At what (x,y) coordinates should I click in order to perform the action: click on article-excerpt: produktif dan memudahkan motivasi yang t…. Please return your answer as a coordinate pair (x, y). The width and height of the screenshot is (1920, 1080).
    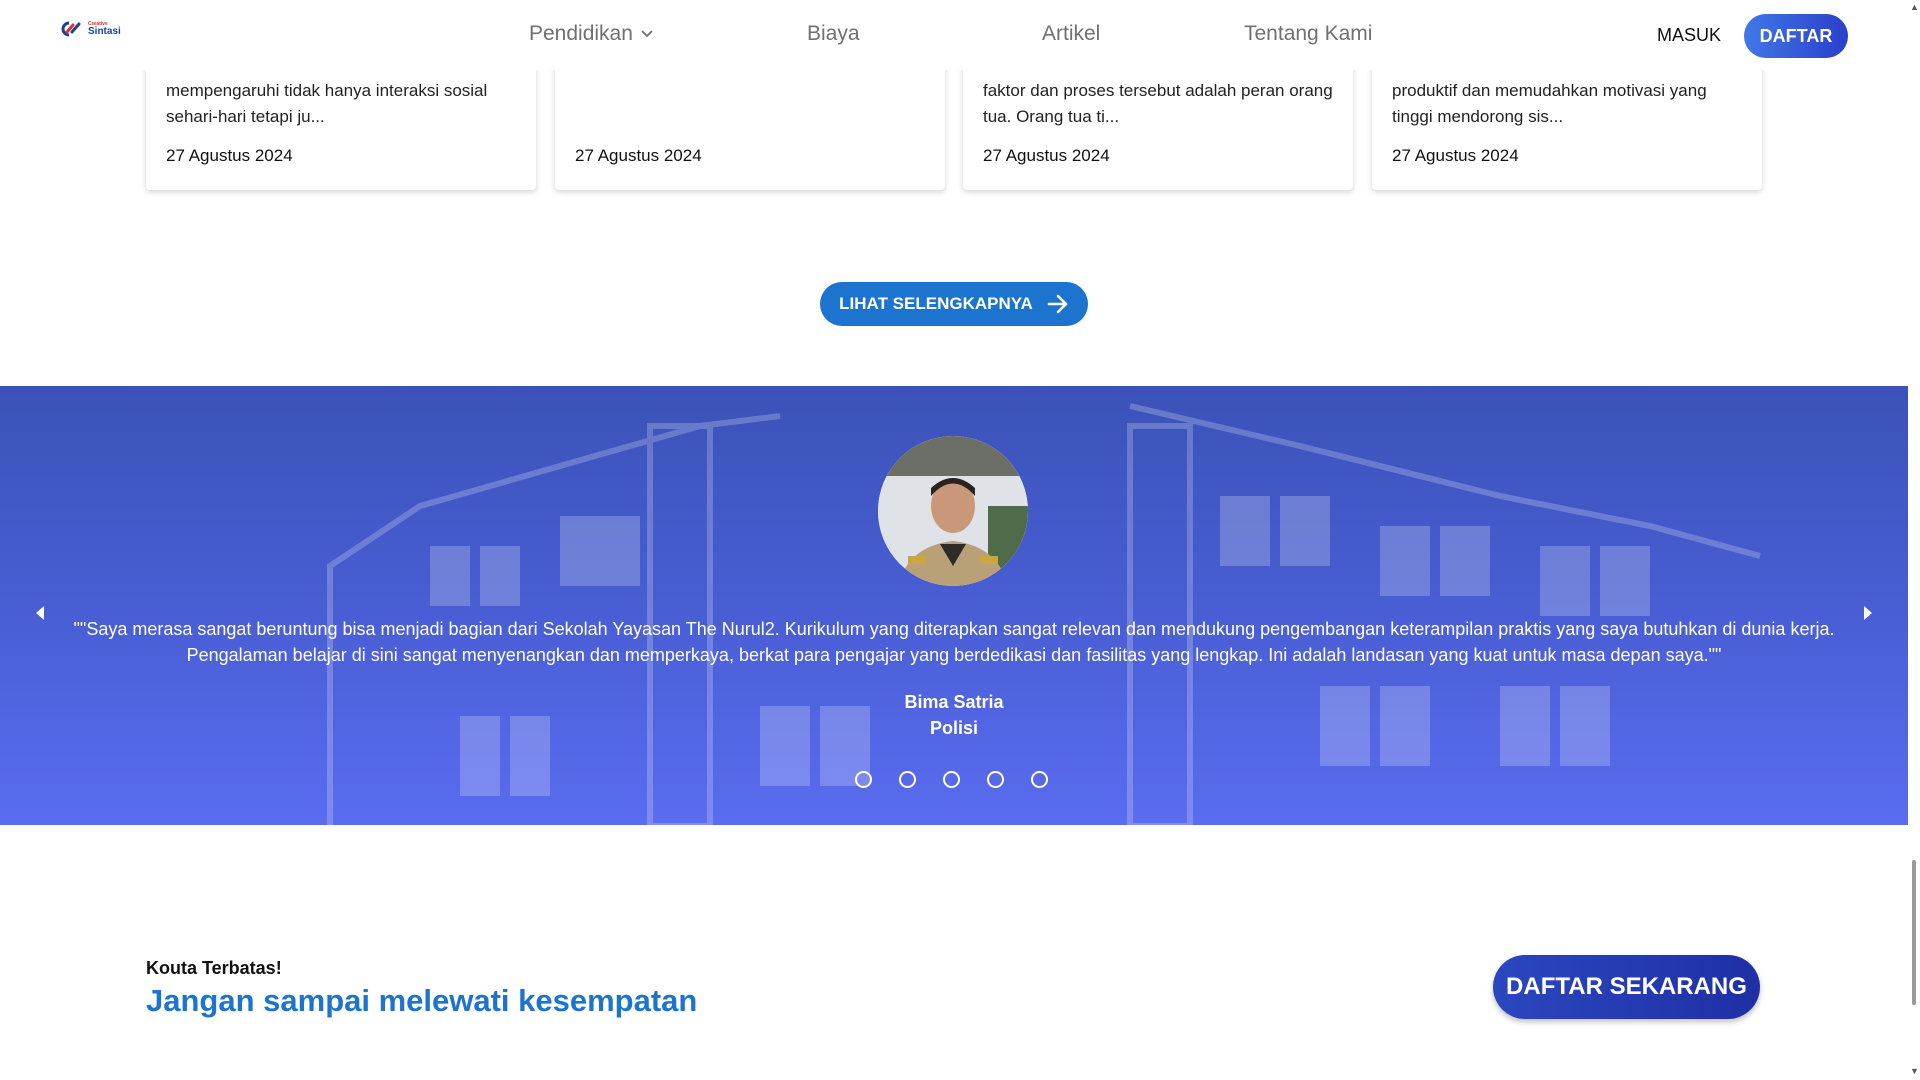
    Looking at the image, I should click on (1549, 103).